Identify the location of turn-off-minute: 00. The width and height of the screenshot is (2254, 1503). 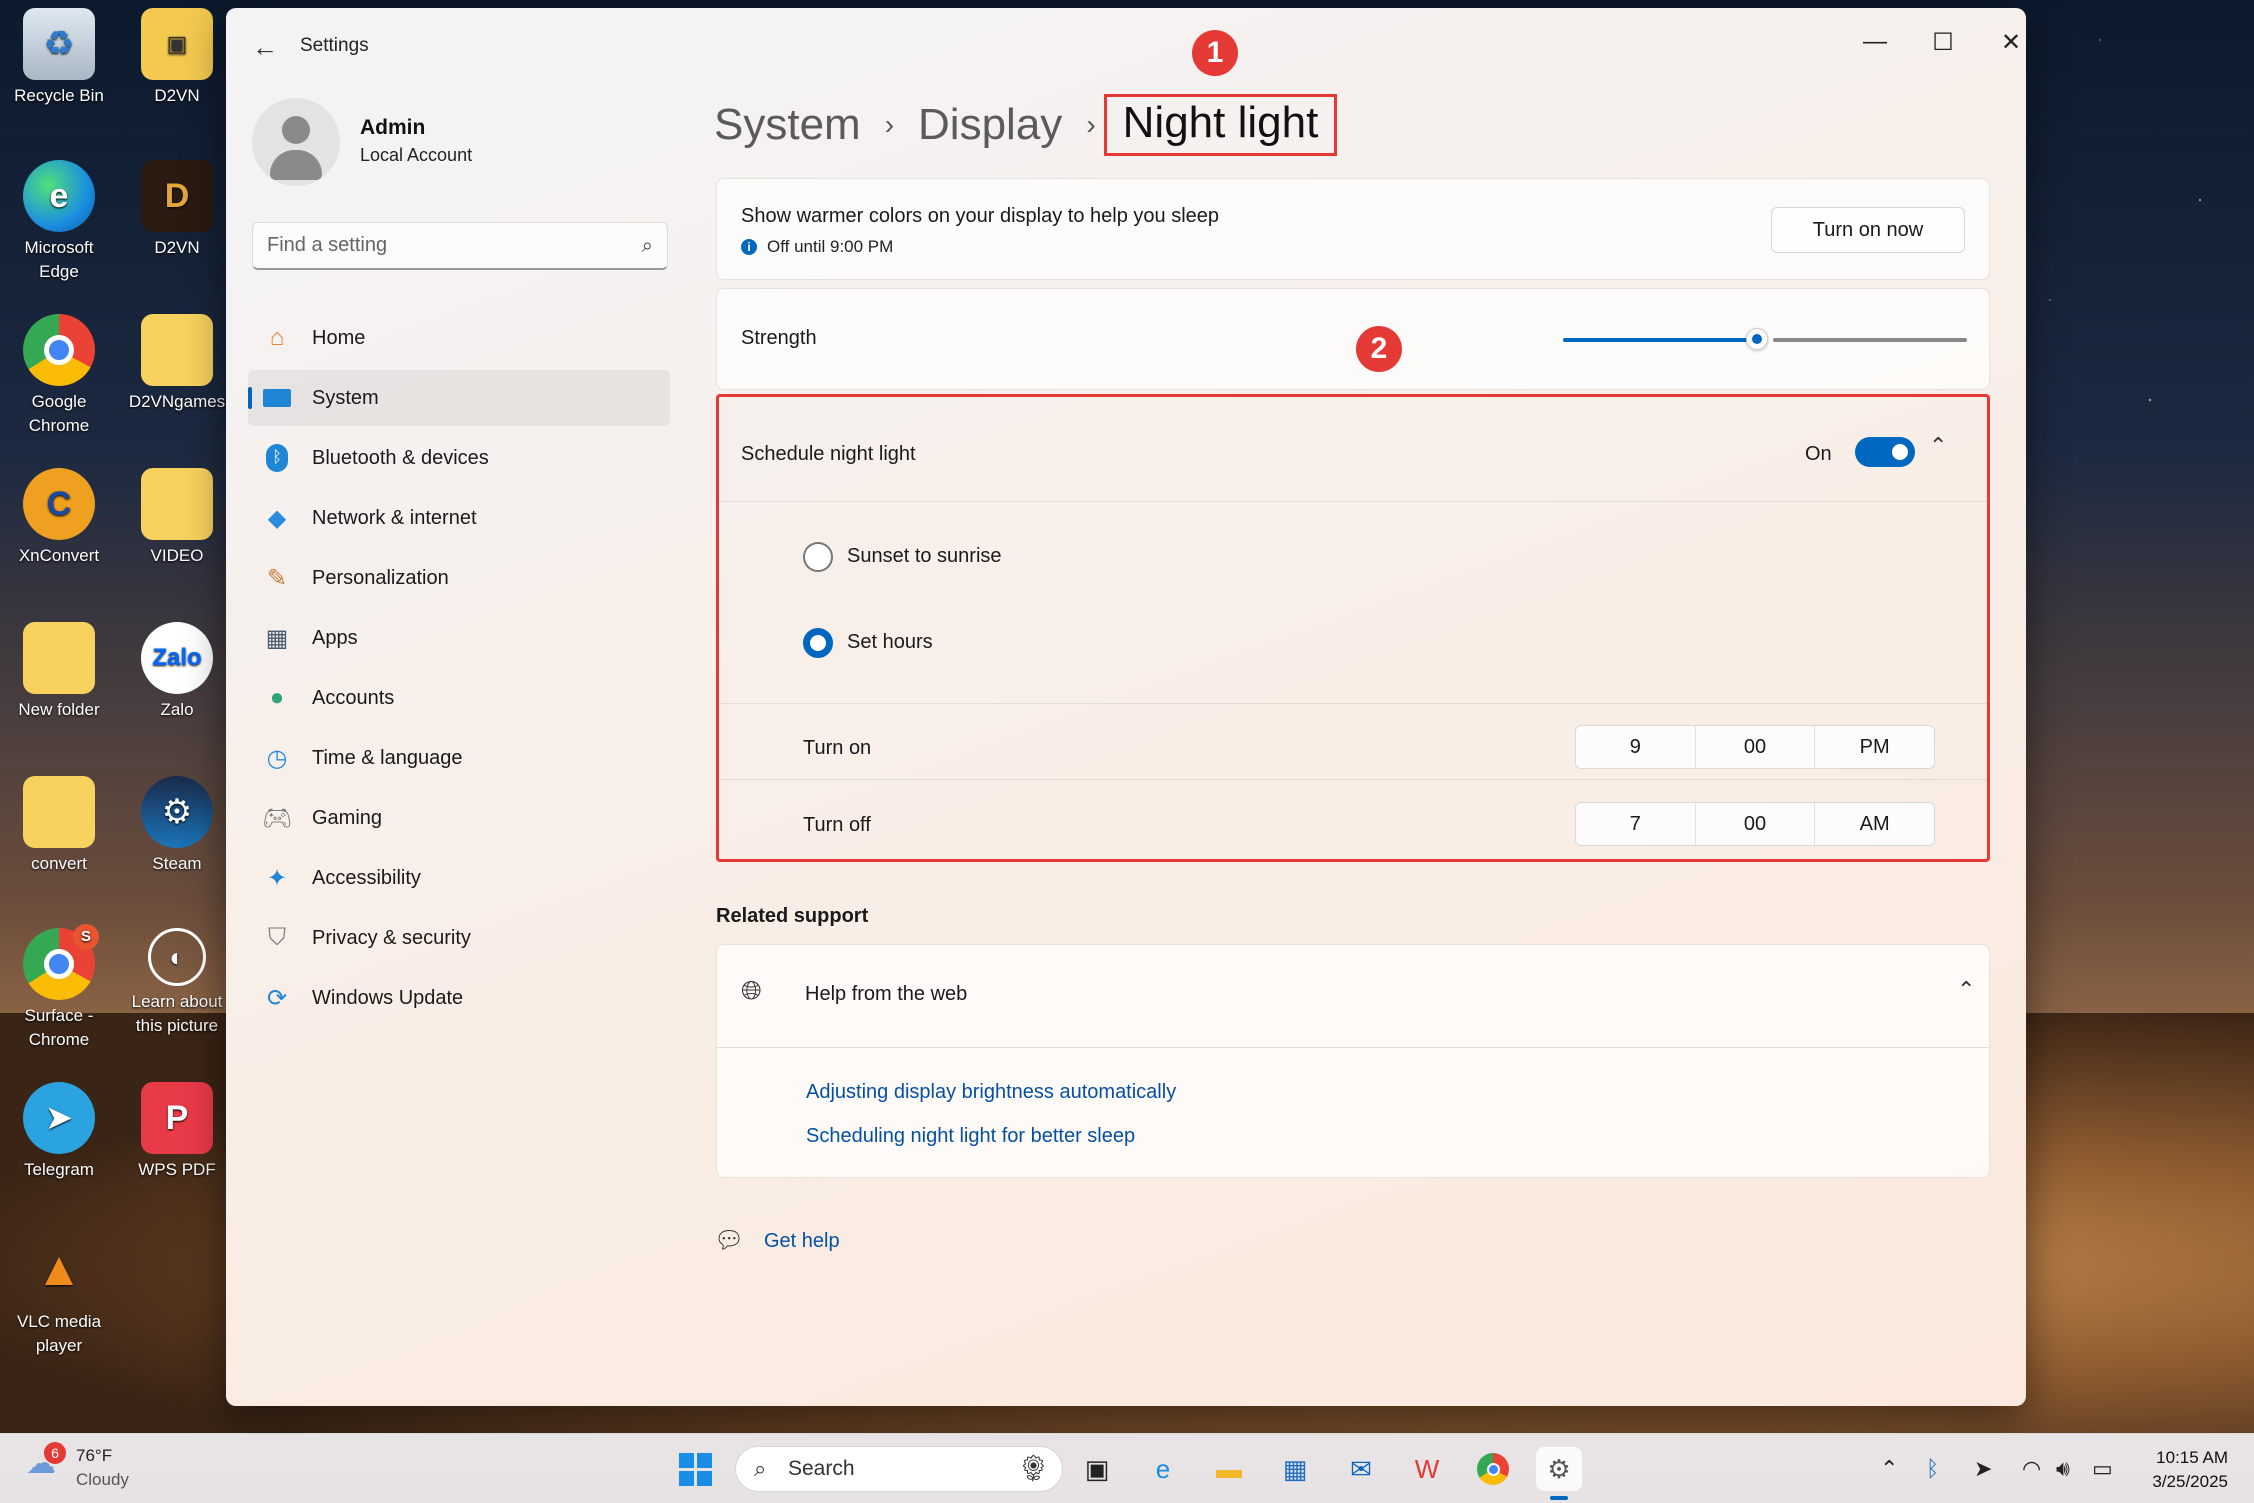
(1756, 824).